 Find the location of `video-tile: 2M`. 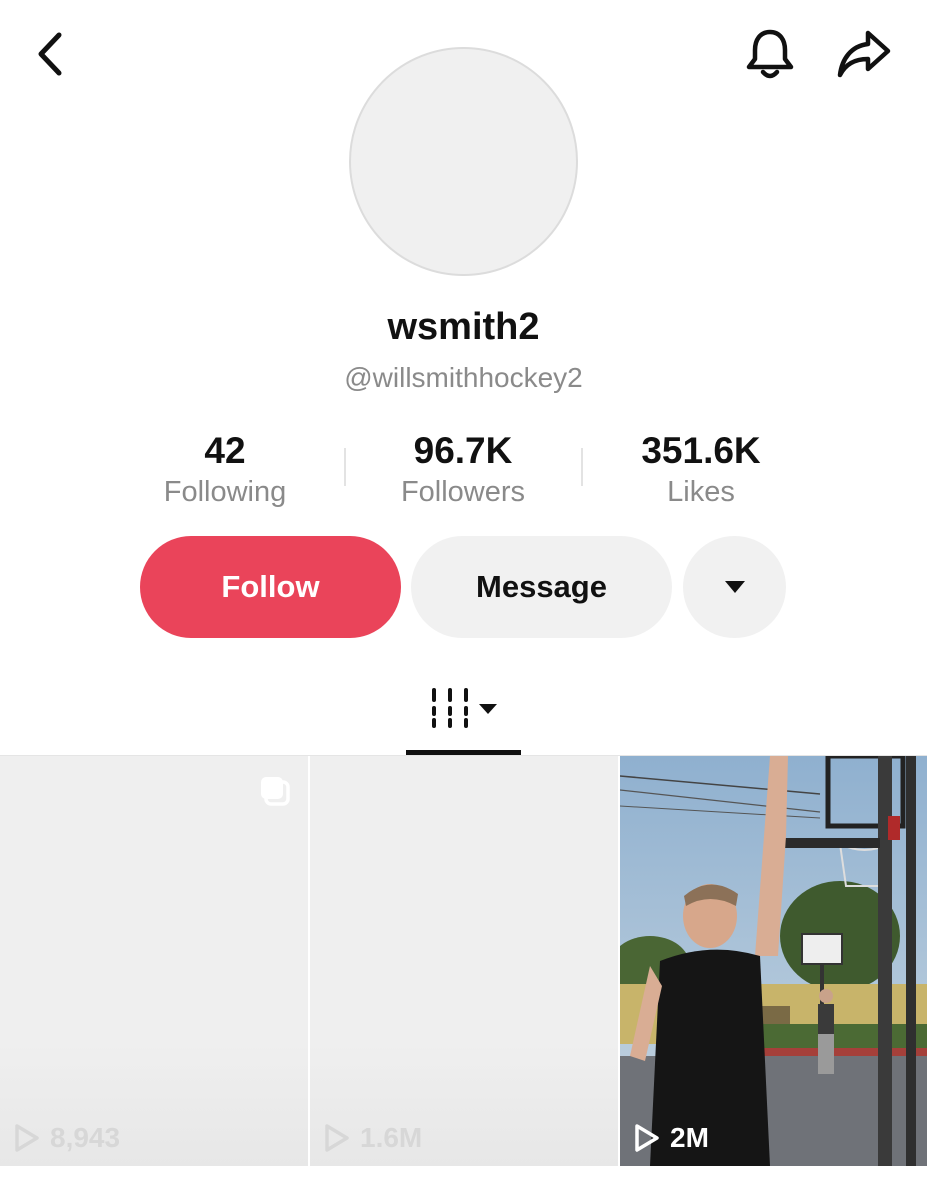

video-tile: 2M is located at coordinates (773, 961).